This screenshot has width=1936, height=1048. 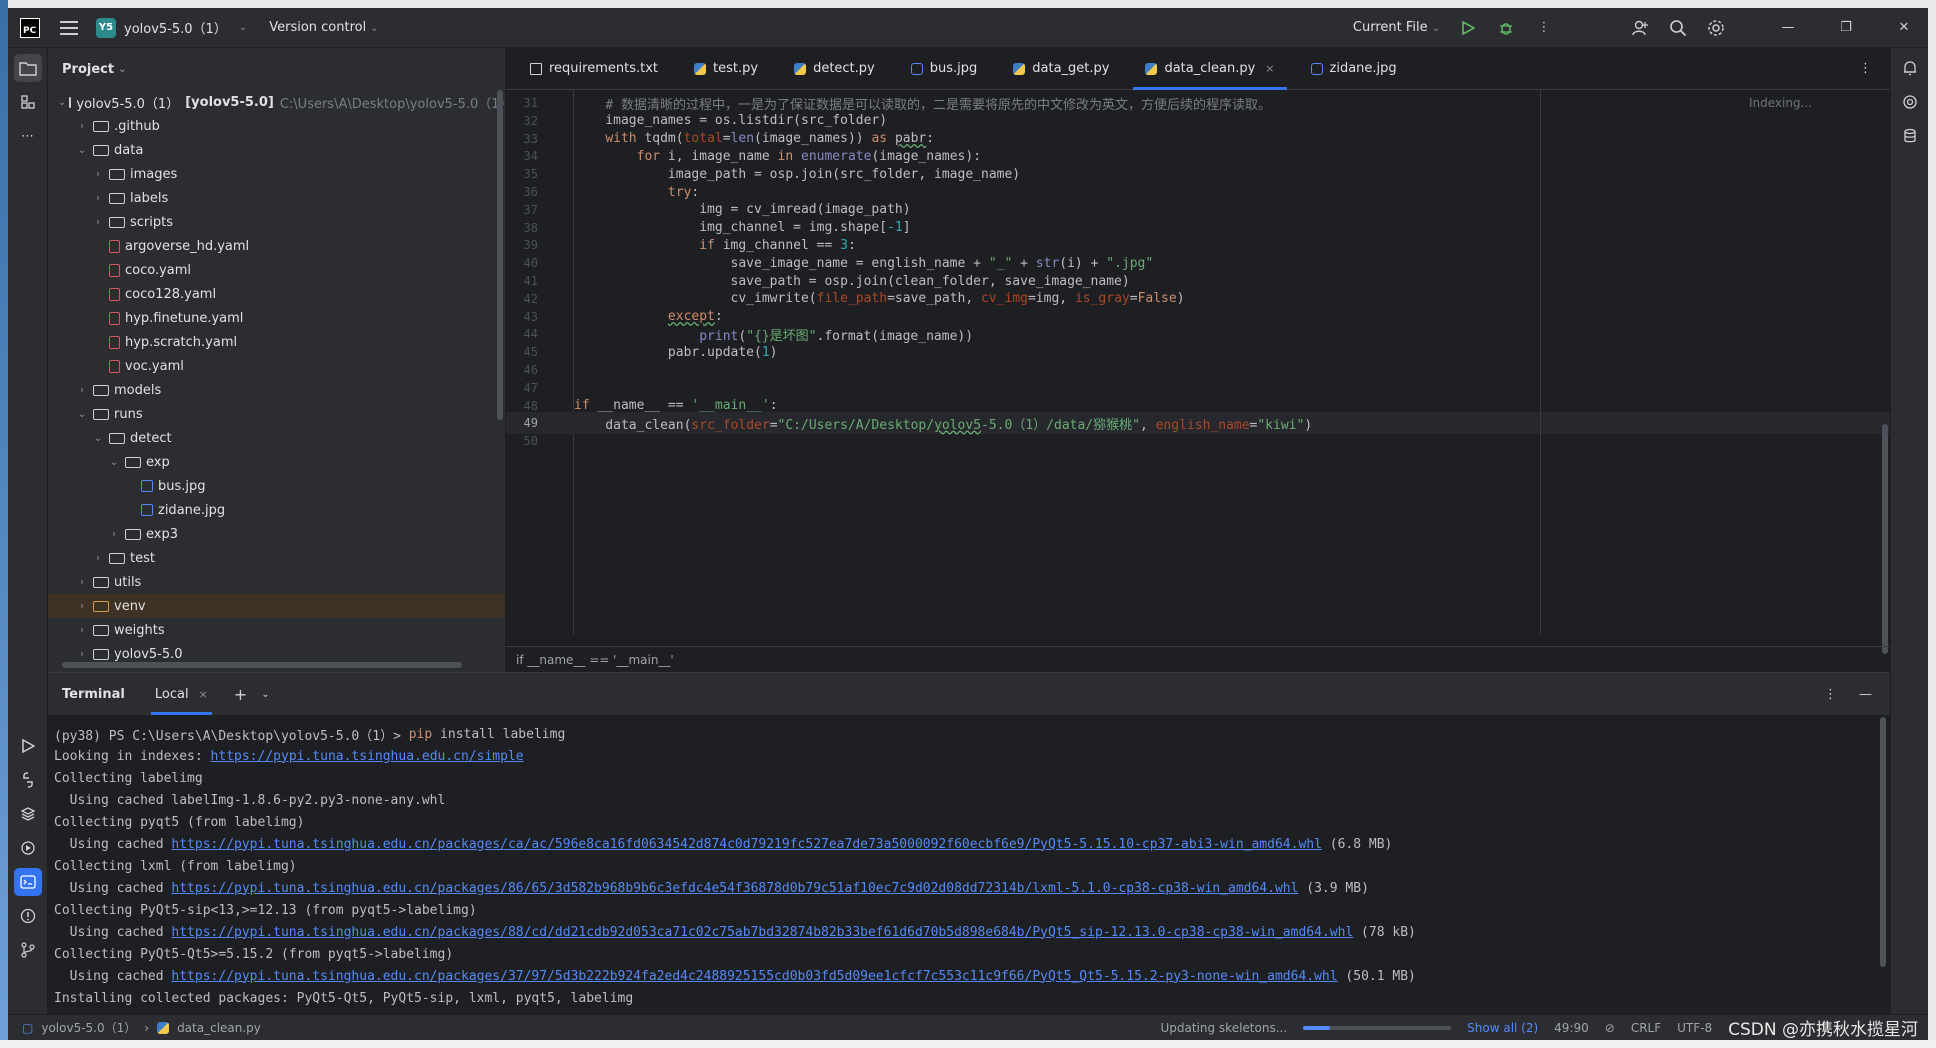 What do you see at coordinates (1883, 842) in the screenshot?
I see `terminal-vertical-scrollbar` at bounding box center [1883, 842].